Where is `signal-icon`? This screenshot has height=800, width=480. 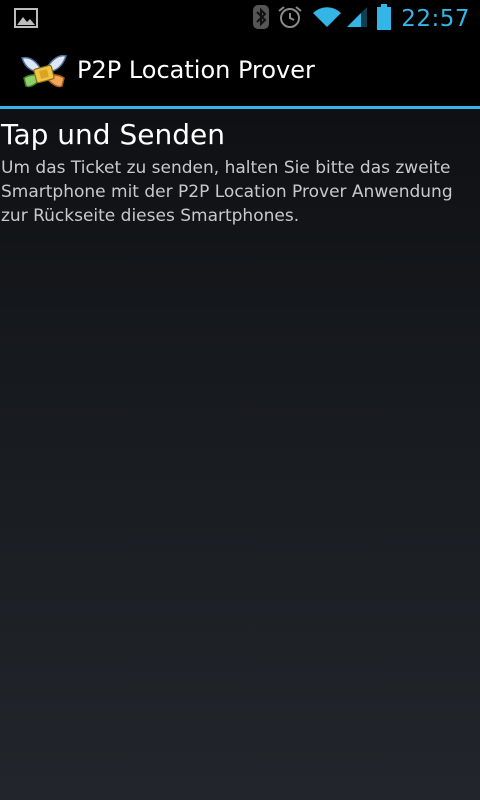
signal-icon is located at coordinates (357, 19).